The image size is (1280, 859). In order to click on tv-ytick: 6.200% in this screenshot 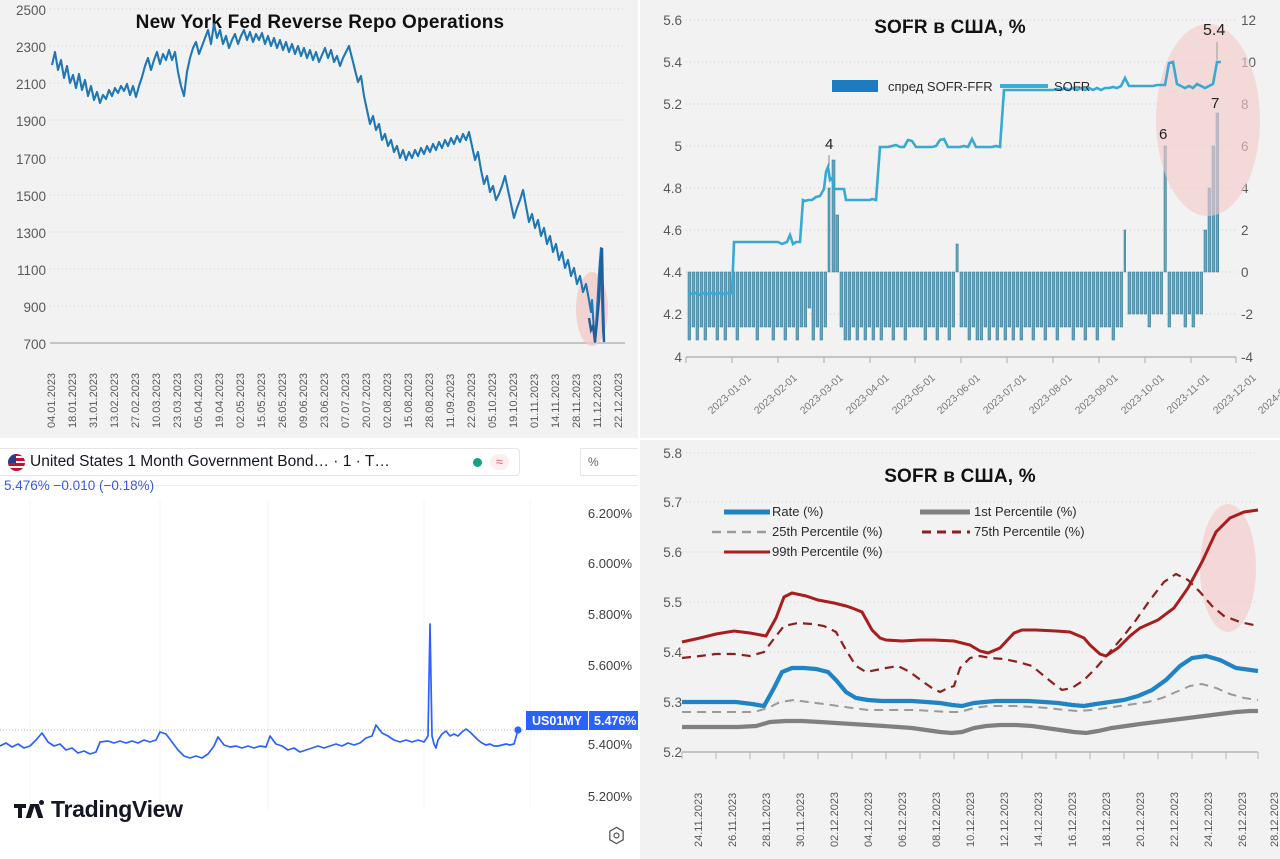, I will do `click(609, 513)`.